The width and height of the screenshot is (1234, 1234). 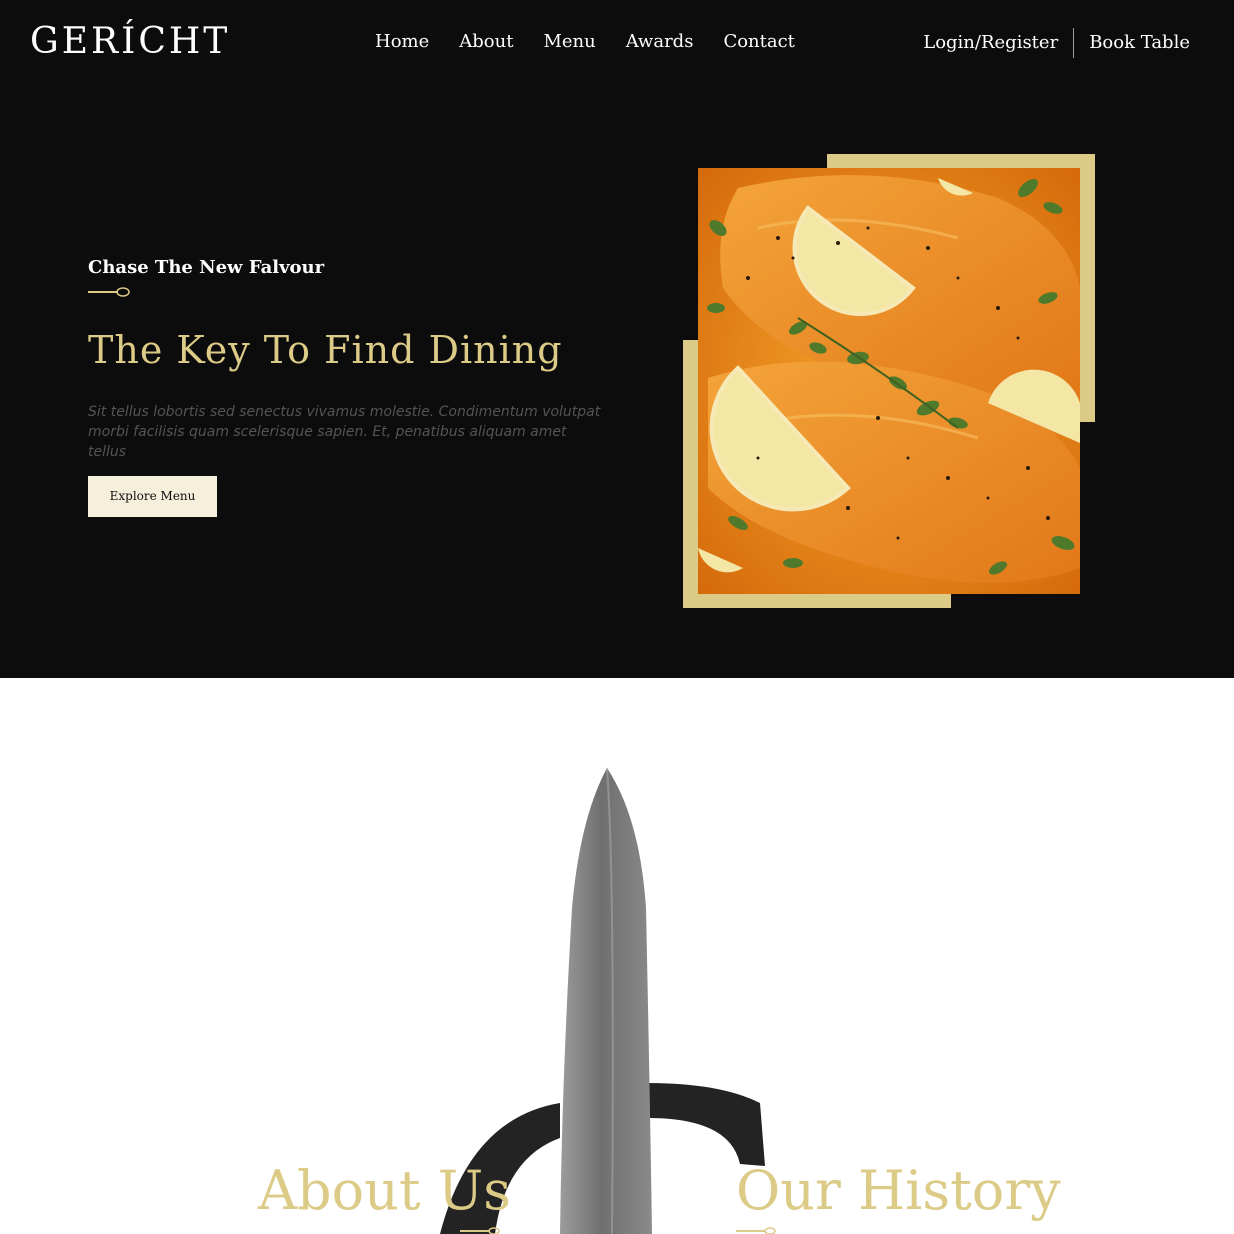 I want to click on nav-links: Home About Menu Awards Contact, so click(x=585, y=42).